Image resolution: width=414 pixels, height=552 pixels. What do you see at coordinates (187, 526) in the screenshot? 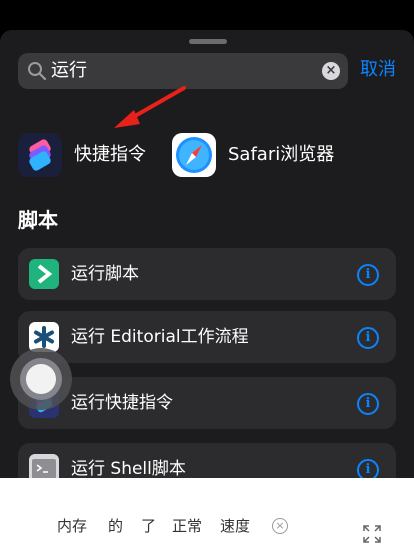
I see `toolbar-item: 正常` at bounding box center [187, 526].